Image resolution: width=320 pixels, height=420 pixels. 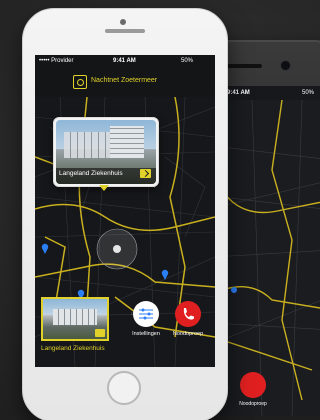 I want to click on settings-button, so click(x=146, y=314).